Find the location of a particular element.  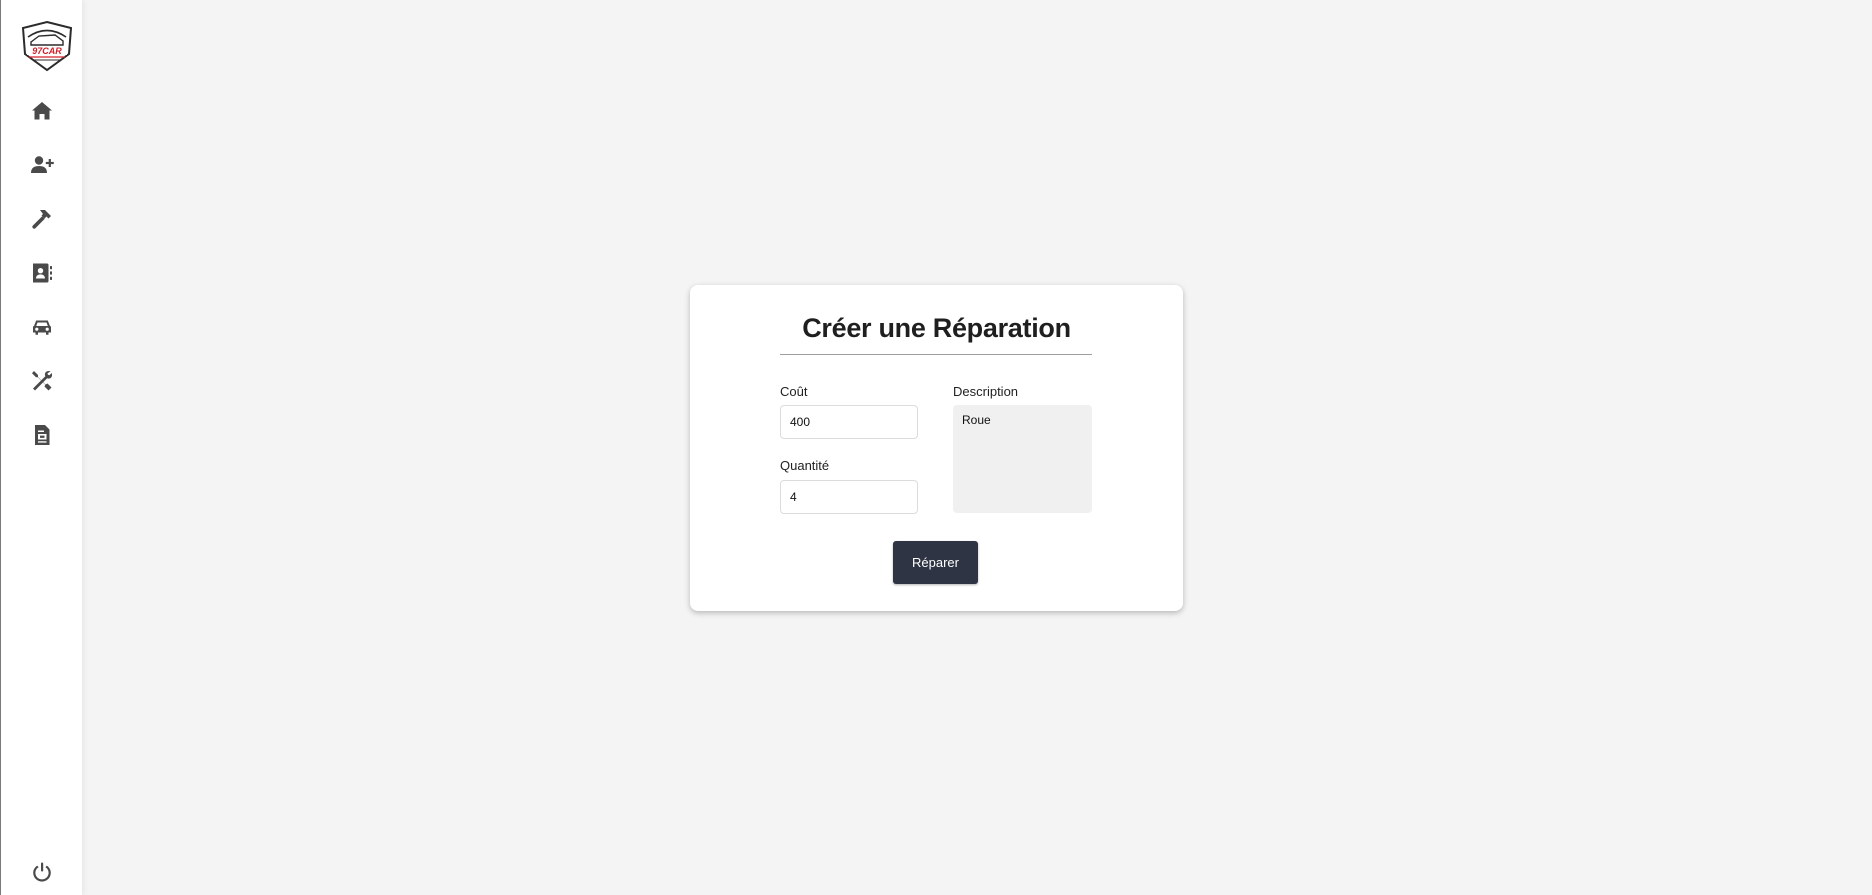

tools-icon is located at coordinates (42, 380).